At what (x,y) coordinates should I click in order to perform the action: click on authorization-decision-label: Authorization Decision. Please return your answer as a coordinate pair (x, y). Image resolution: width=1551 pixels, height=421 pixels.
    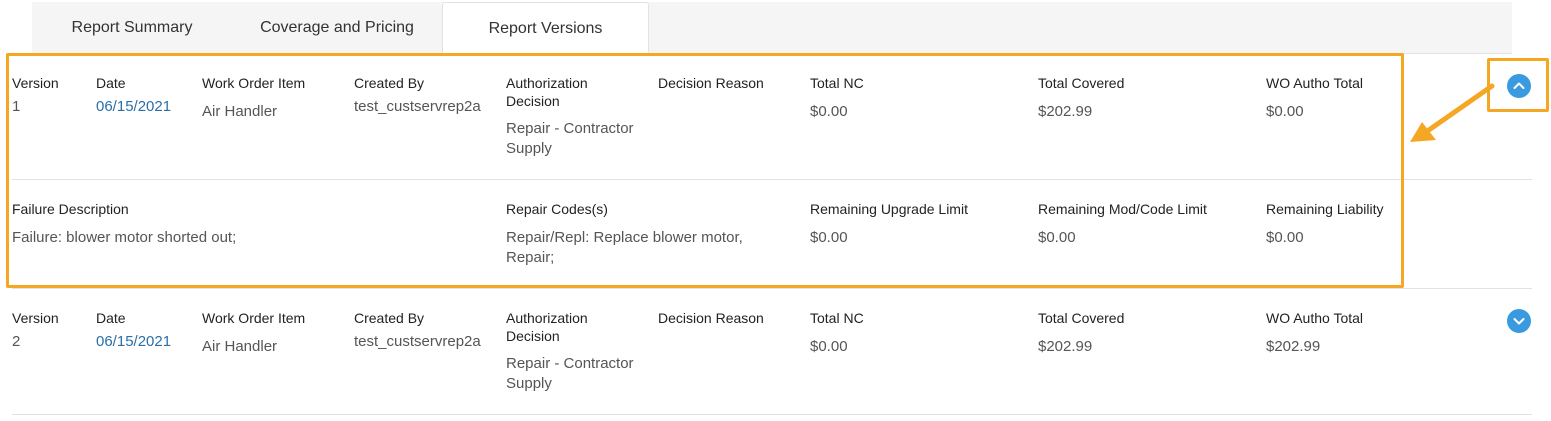
    Looking at the image, I should click on (547, 327).